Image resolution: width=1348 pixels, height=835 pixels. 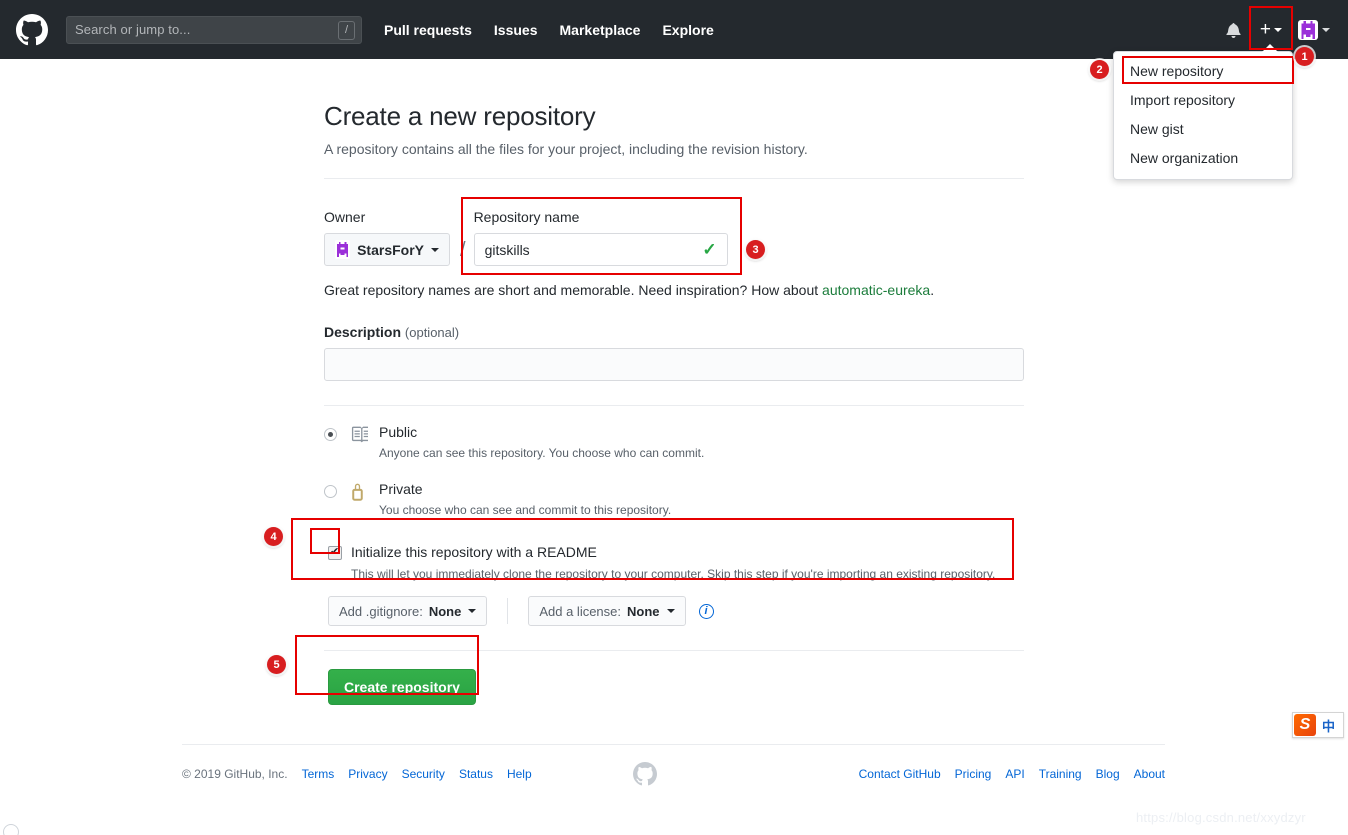 I want to click on owner-select: StarsForY, so click(x=387, y=249).